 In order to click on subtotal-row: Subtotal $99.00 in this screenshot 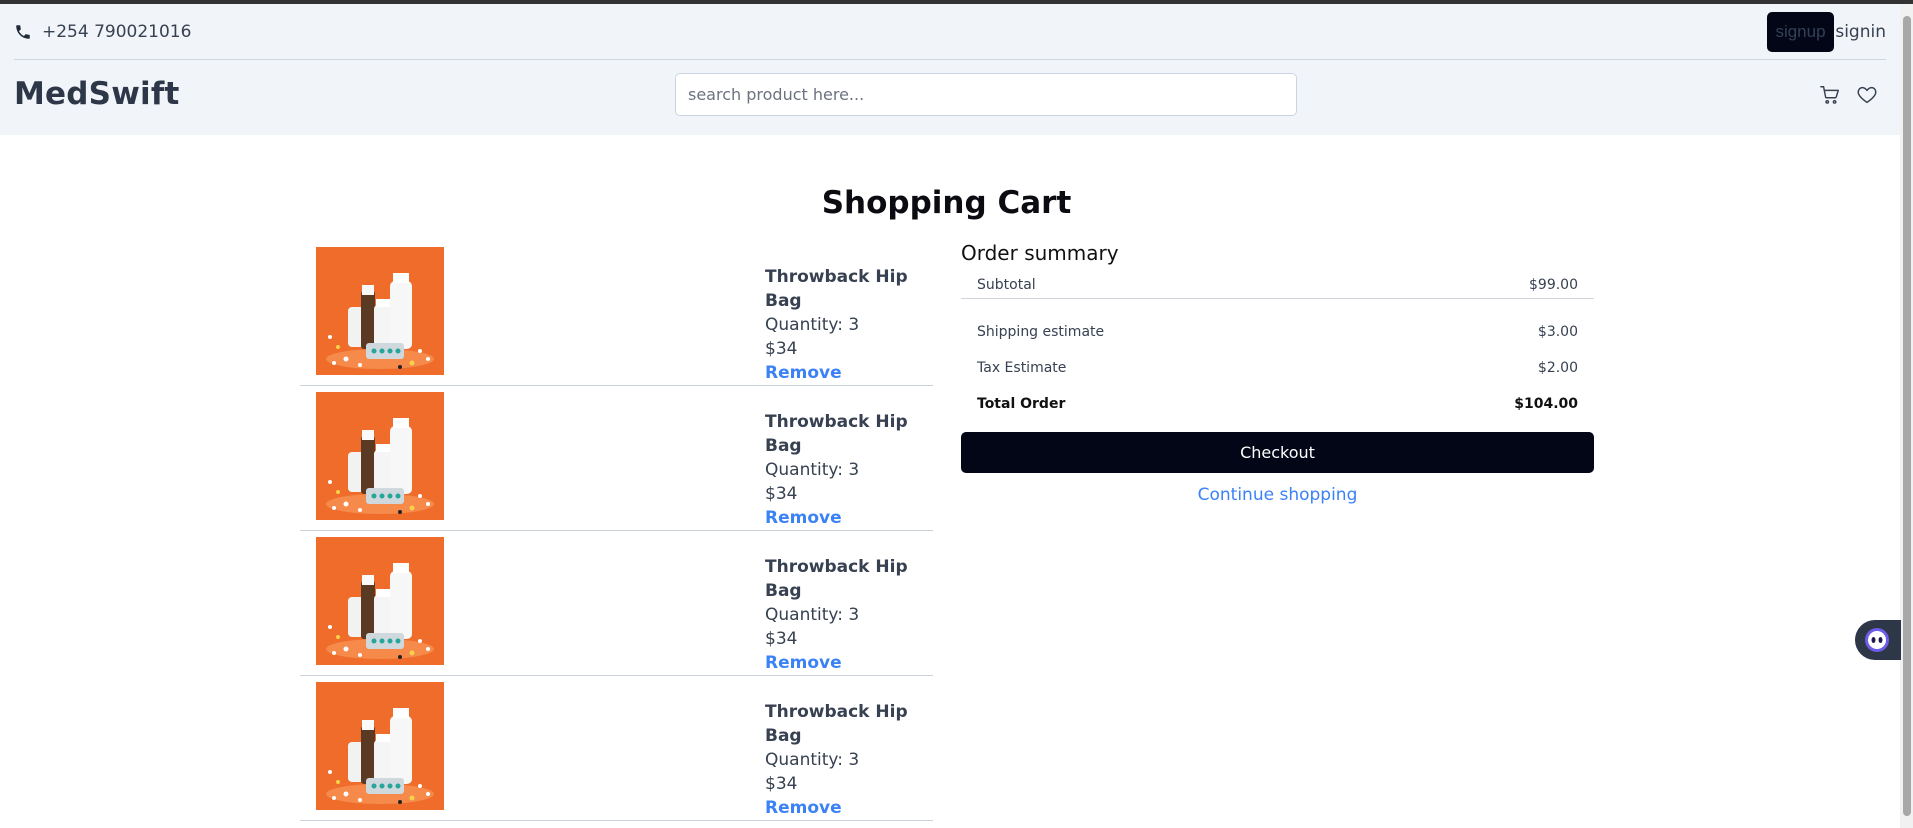, I will do `click(1277, 285)`.